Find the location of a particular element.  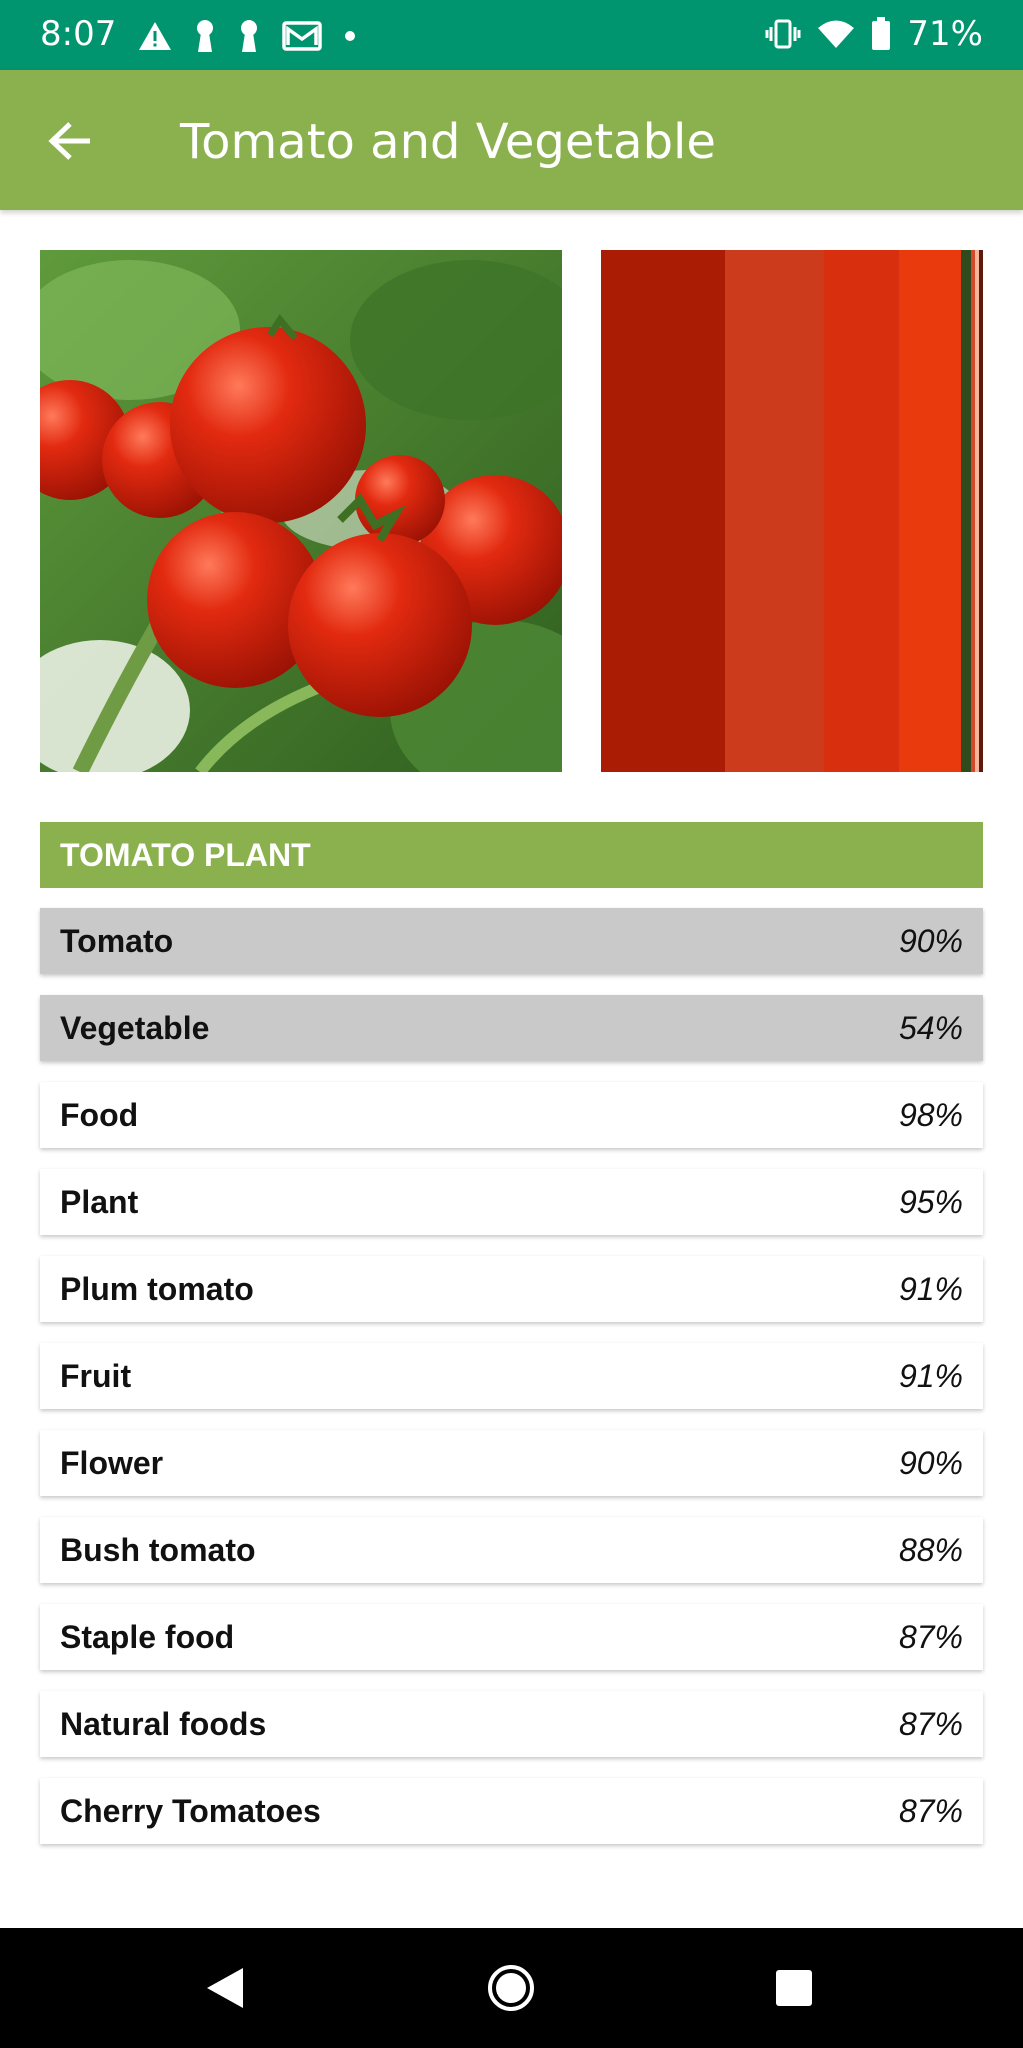

label-name: Fruit is located at coordinates (96, 1375).